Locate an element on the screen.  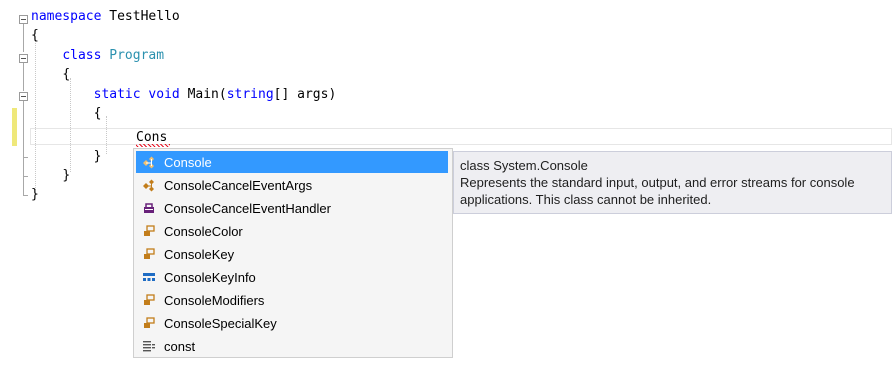
code-line-method: static void Main(string[] args) is located at coordinates (184, 94).